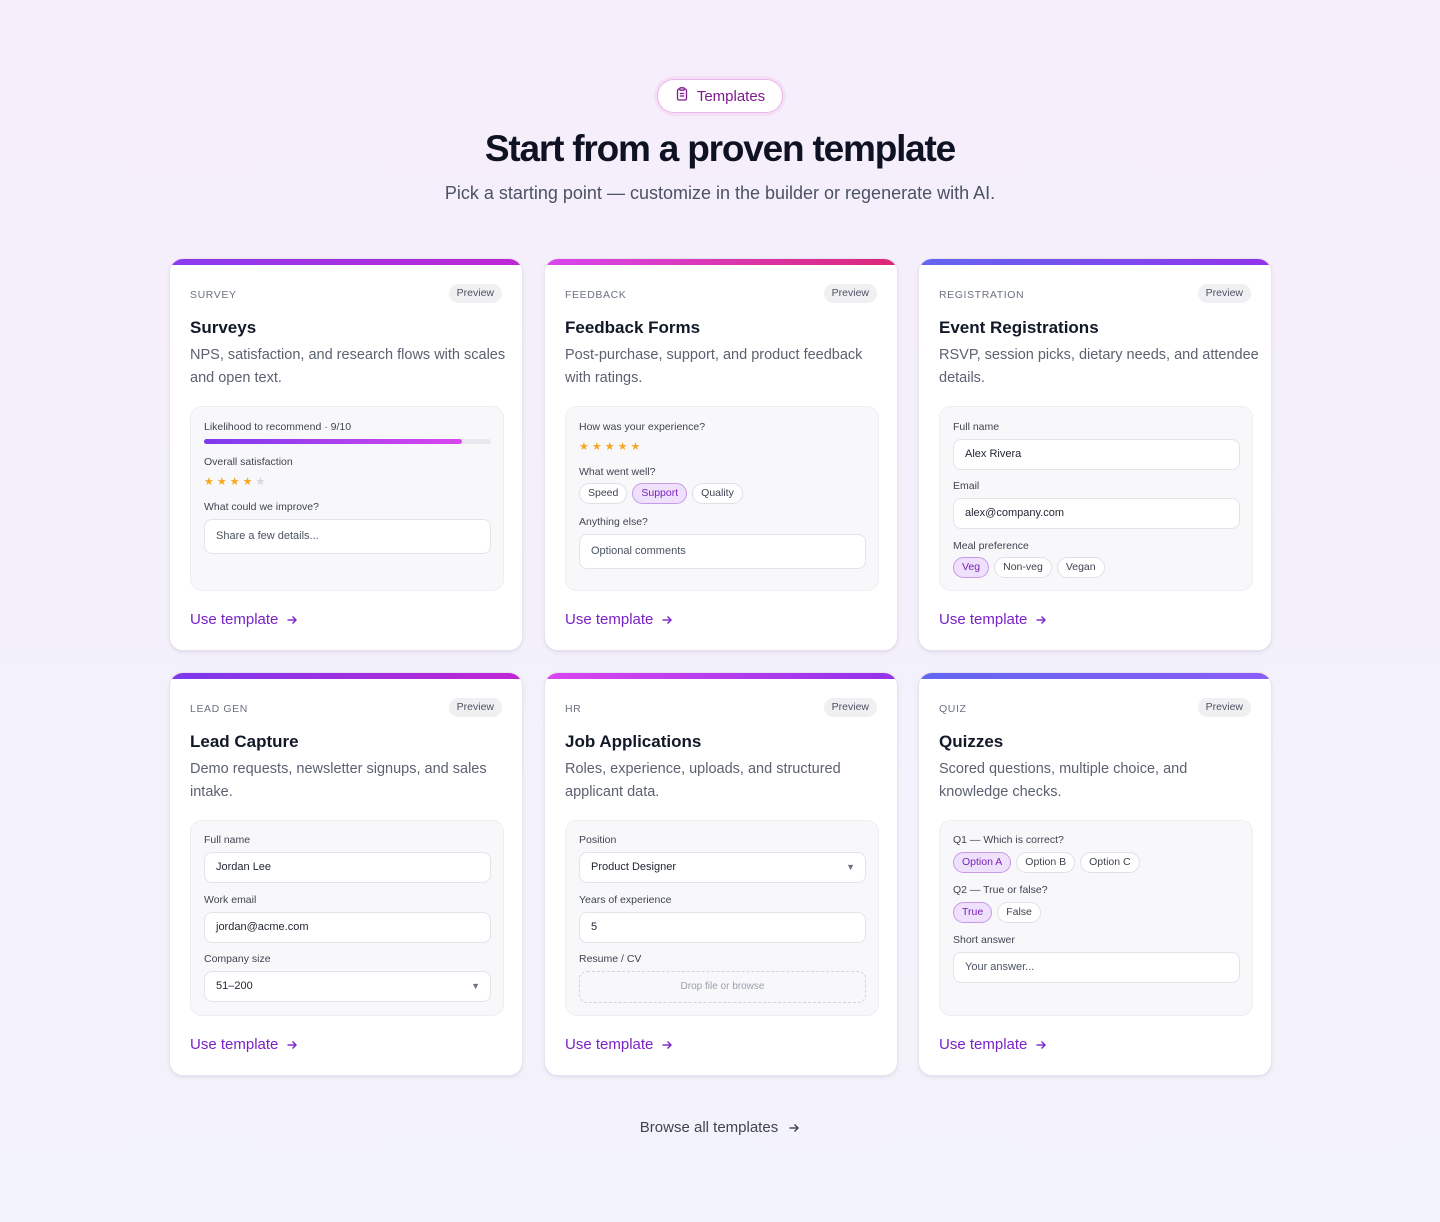  What do you see at coordinates (971, 741) in the screenshot?
I see `card-title: Quizzes` at bounding box center [971, 741].